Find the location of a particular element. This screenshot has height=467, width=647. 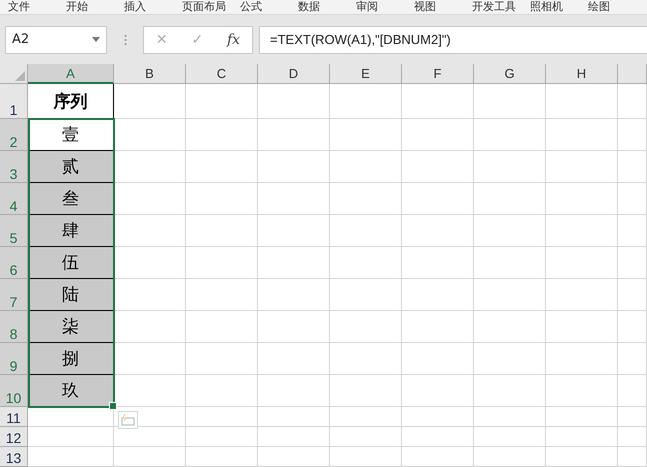

name-box: A2 is located at coordinates (56, 40).